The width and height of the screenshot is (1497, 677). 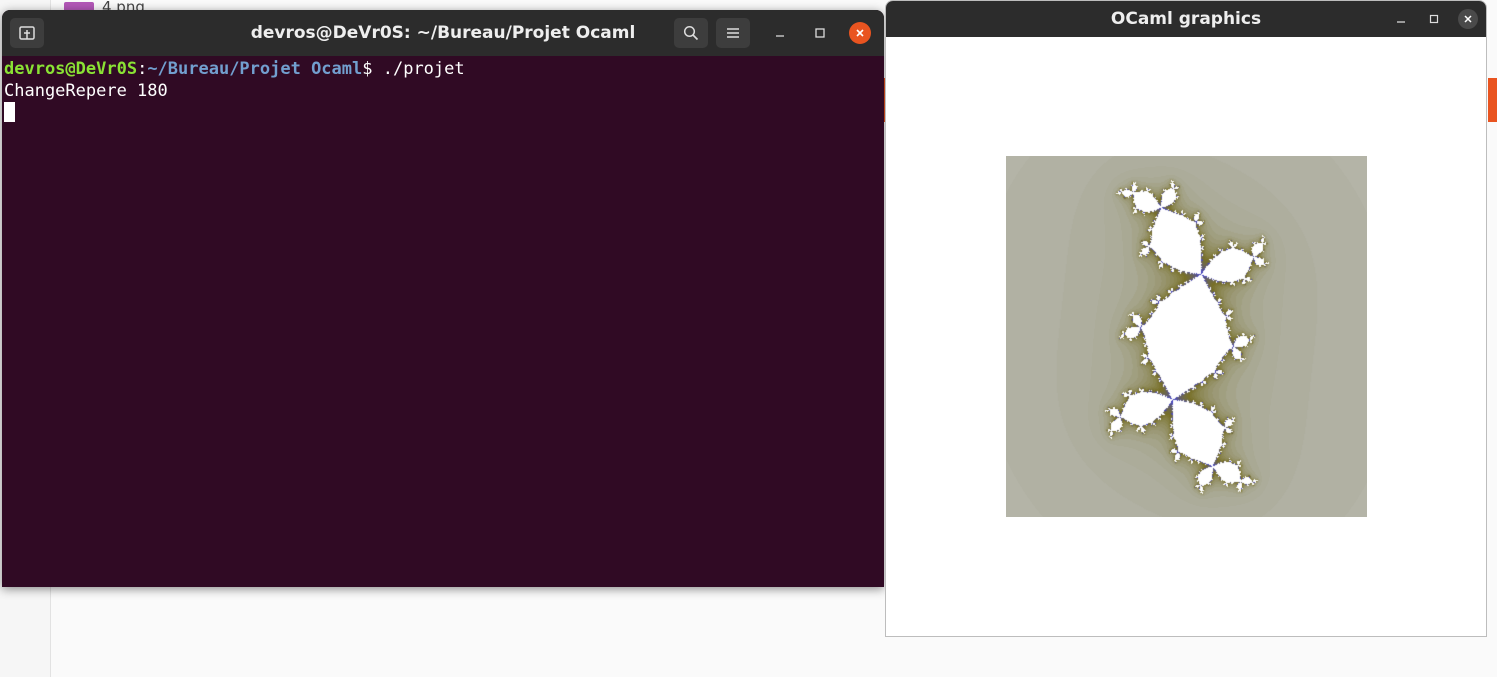 I want to click on hamburger-menu-icon, so click(x=733, y=33).